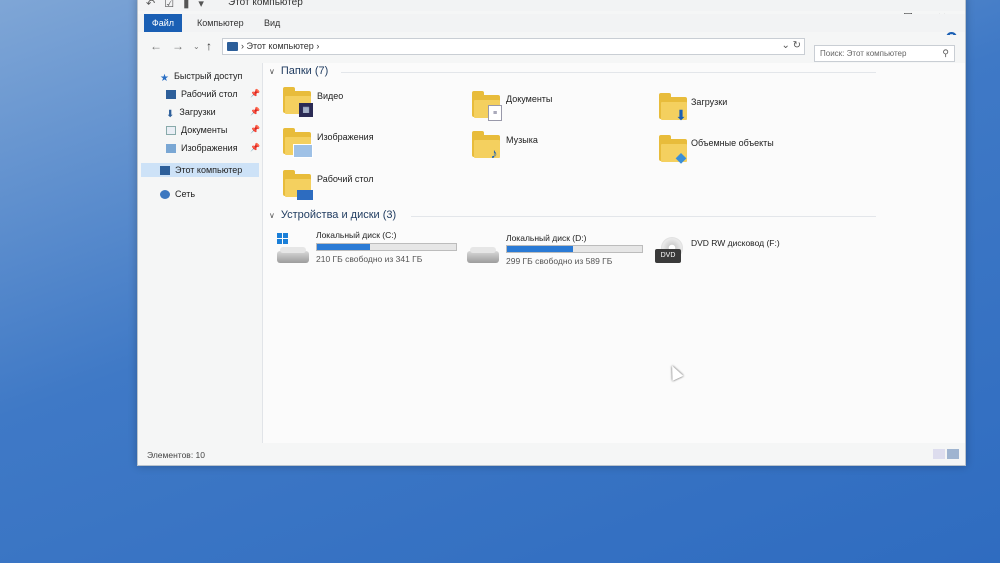  I want to click on folder-label: Видео, so click(330, 96).